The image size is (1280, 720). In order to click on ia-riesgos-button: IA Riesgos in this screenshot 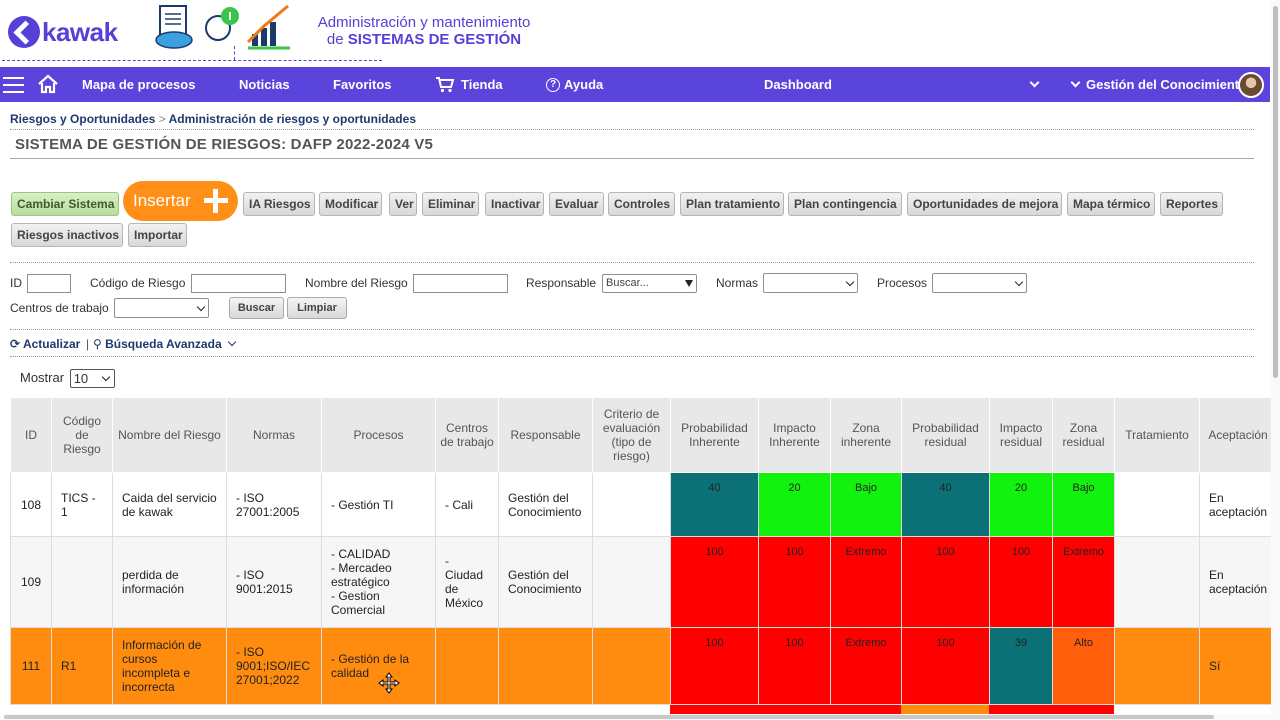, I will do `click(279, 204)`.